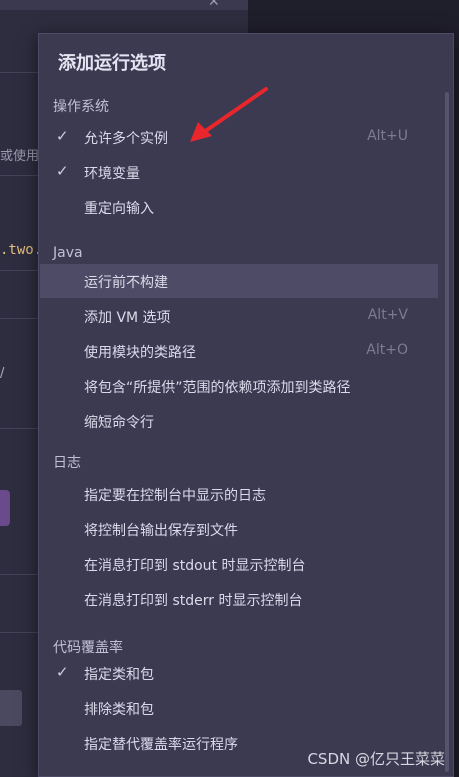  What do you see at coordinates (119, 423) in the screenshot?
I see `menu-item-label: 缩短命令行` at bounding box center [119, 423].